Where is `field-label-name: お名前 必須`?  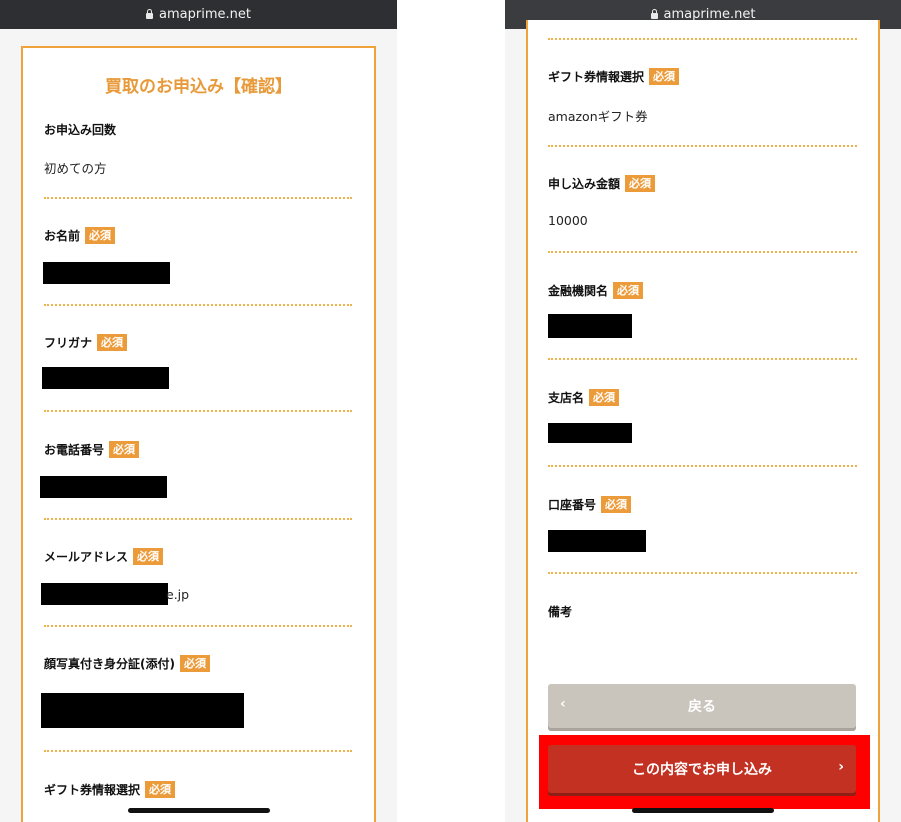
field-label-name: お名前 必須 is located at coordinates (80, 235).